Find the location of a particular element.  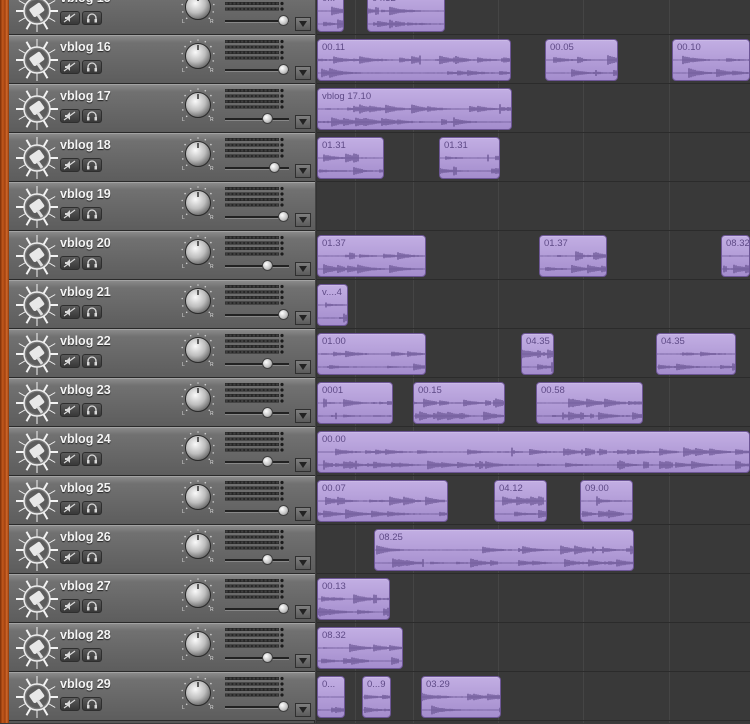

audio-region: 00.07 is located at coordinates (382, 501).